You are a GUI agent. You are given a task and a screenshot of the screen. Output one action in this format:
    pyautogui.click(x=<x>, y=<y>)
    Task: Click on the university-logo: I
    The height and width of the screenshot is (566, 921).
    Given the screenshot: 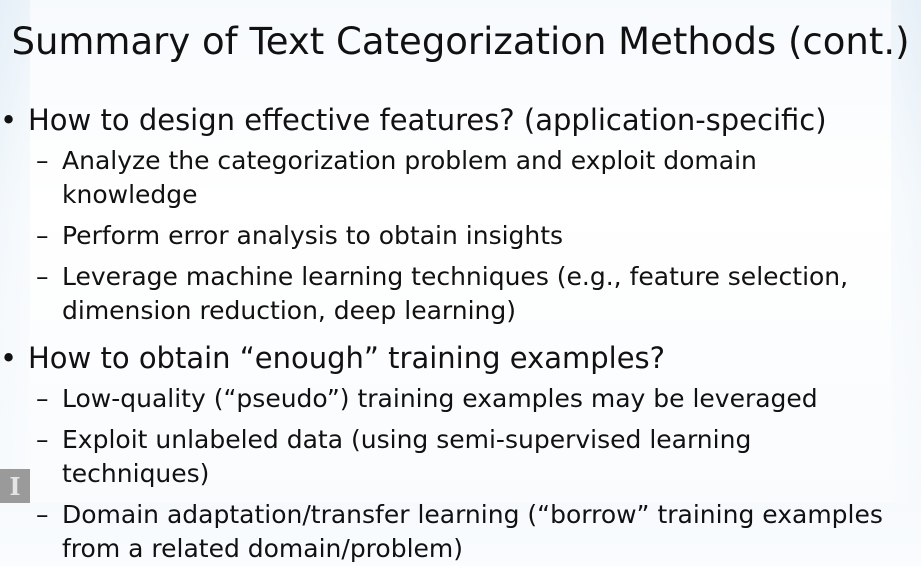 What is the action you would take?
    pyautogui.click(x=15, y=486)
    